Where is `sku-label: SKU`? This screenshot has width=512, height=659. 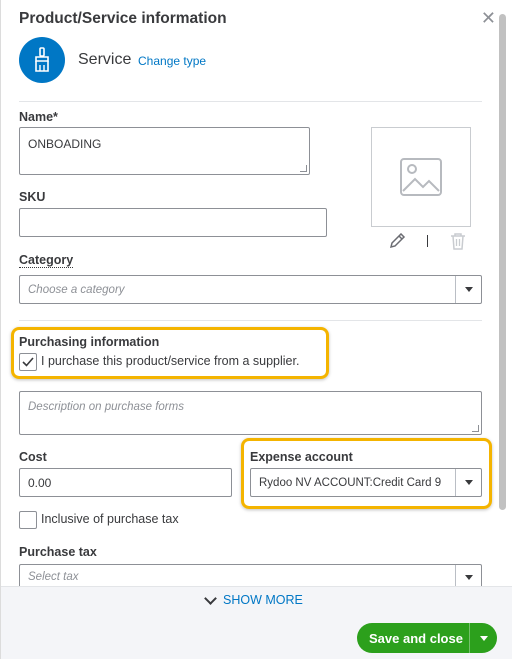 sku-label: SKU is located at coordinates (32, 197).